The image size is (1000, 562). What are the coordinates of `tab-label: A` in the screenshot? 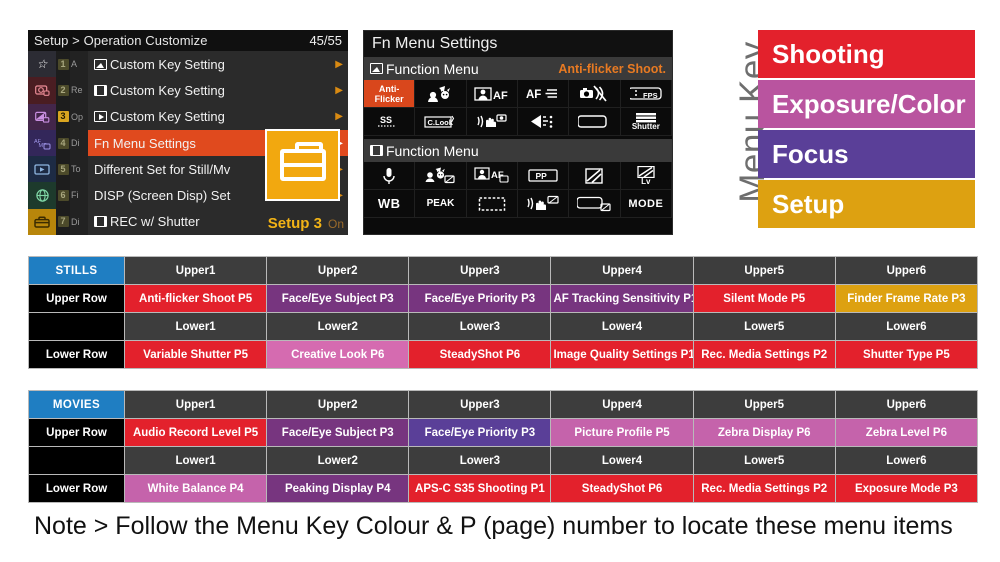 It's located at (74, 64).